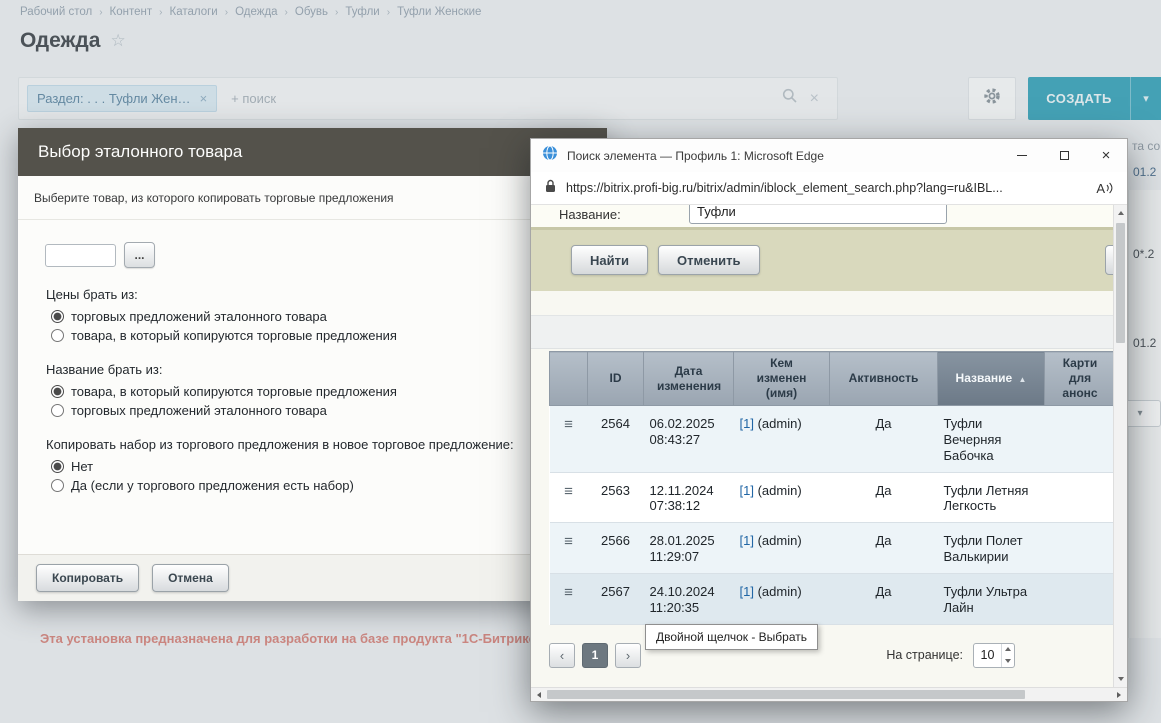 Image resolution: width=1161 pixels, height=723 pixels. I want to click on clipped-button, so click(1109, 260).